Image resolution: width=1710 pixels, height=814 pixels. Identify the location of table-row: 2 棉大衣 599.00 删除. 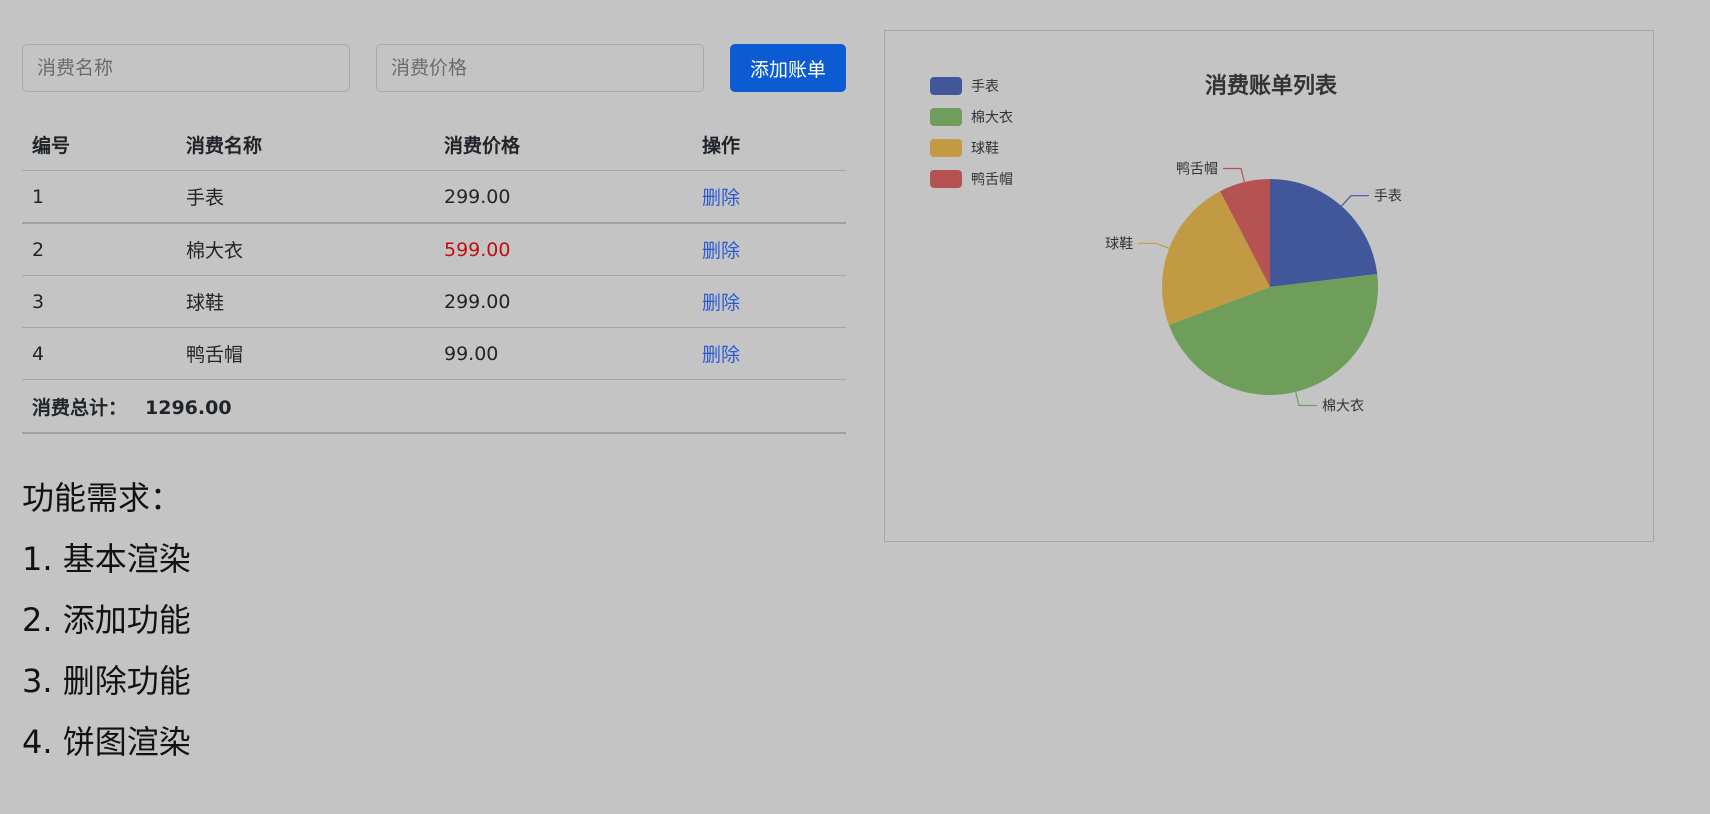
(434, 249).